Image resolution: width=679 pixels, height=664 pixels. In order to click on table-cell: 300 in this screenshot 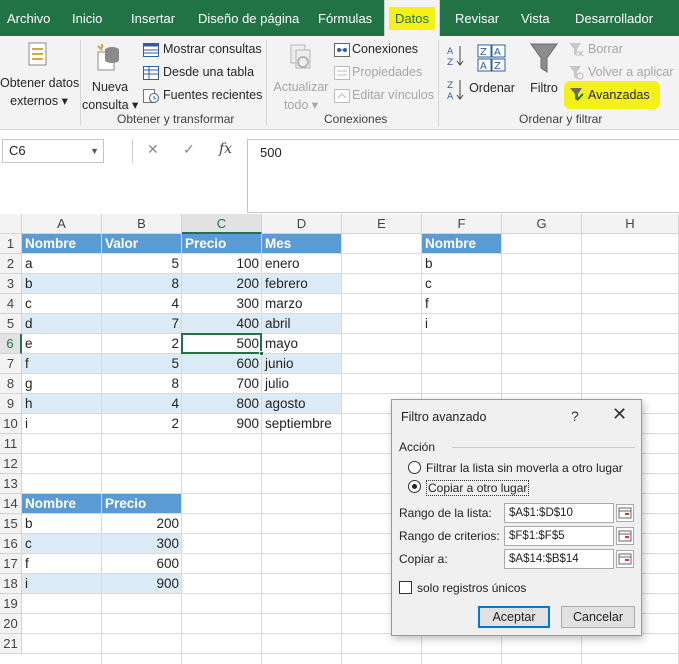, I will do `click(222, 304)`.